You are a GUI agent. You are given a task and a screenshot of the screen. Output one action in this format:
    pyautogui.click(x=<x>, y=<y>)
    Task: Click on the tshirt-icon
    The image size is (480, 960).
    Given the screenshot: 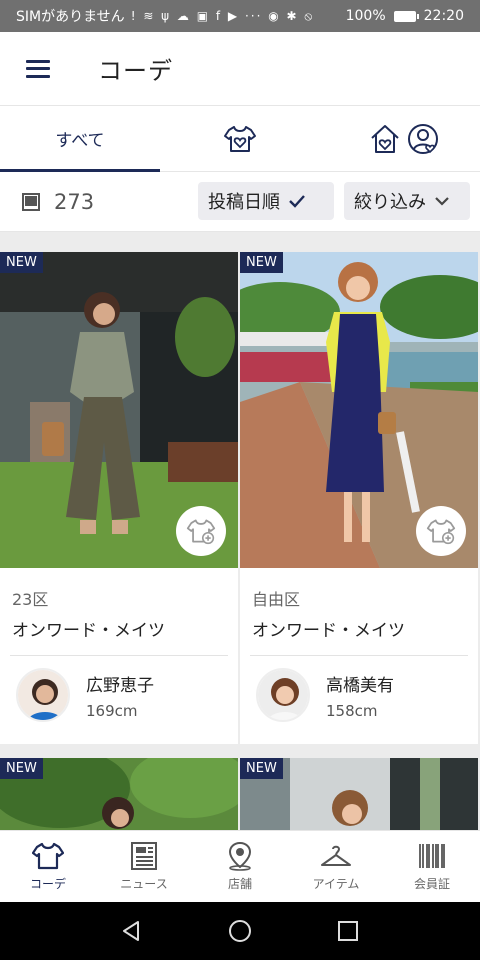 What is the action you would take?
    pyautogui.click(x=48, y=856)
    